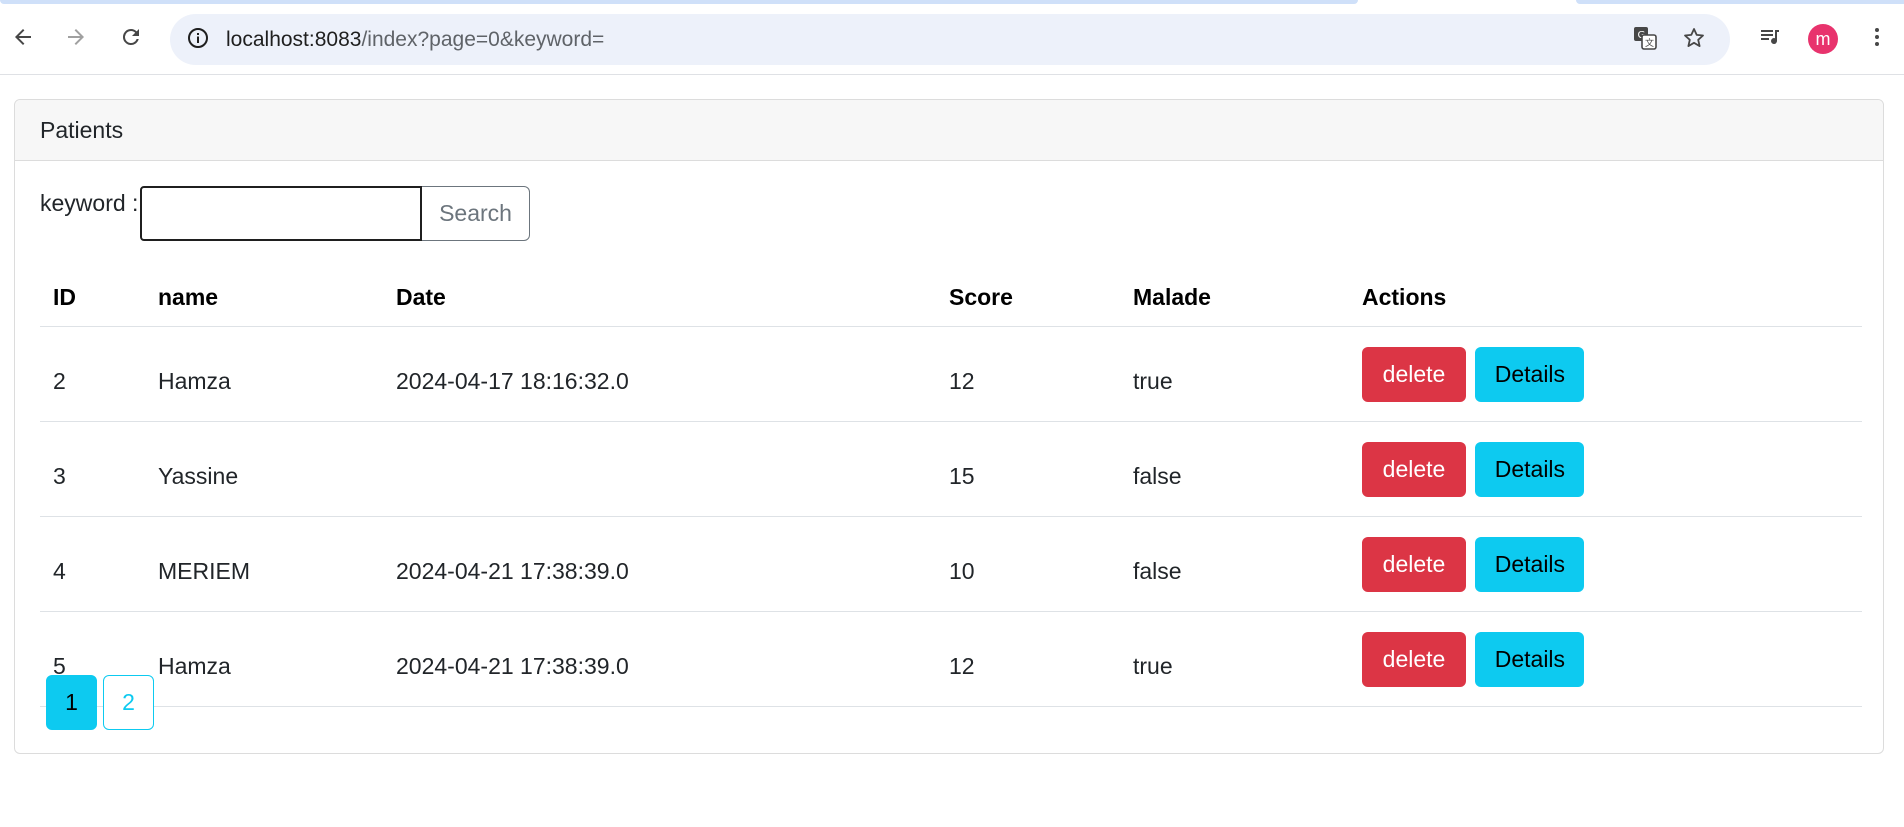  I want to click on cell-date, so click(659, 469).